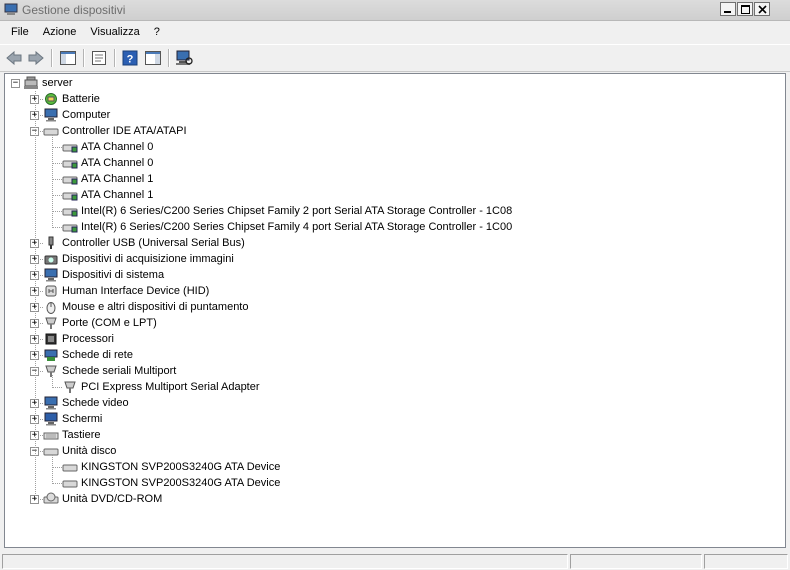 The height and width of the screenshot is (570, 790). Describe the element at coordinates (15, 83) in the screenshot. I see `collapse-button: −` at that location.